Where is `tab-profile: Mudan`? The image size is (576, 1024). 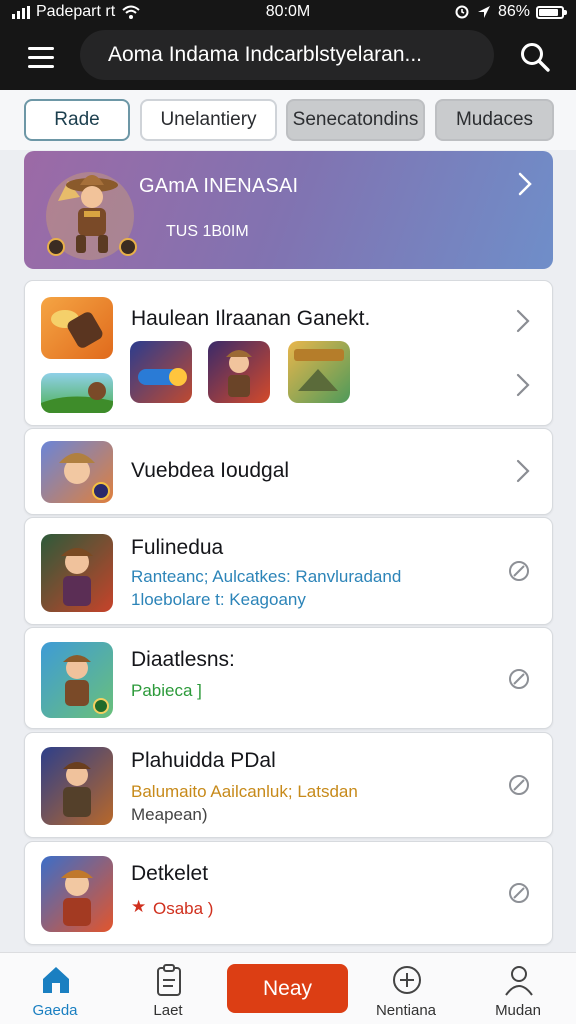
tab-profile: Mudan is located at coordinates (518, 988).